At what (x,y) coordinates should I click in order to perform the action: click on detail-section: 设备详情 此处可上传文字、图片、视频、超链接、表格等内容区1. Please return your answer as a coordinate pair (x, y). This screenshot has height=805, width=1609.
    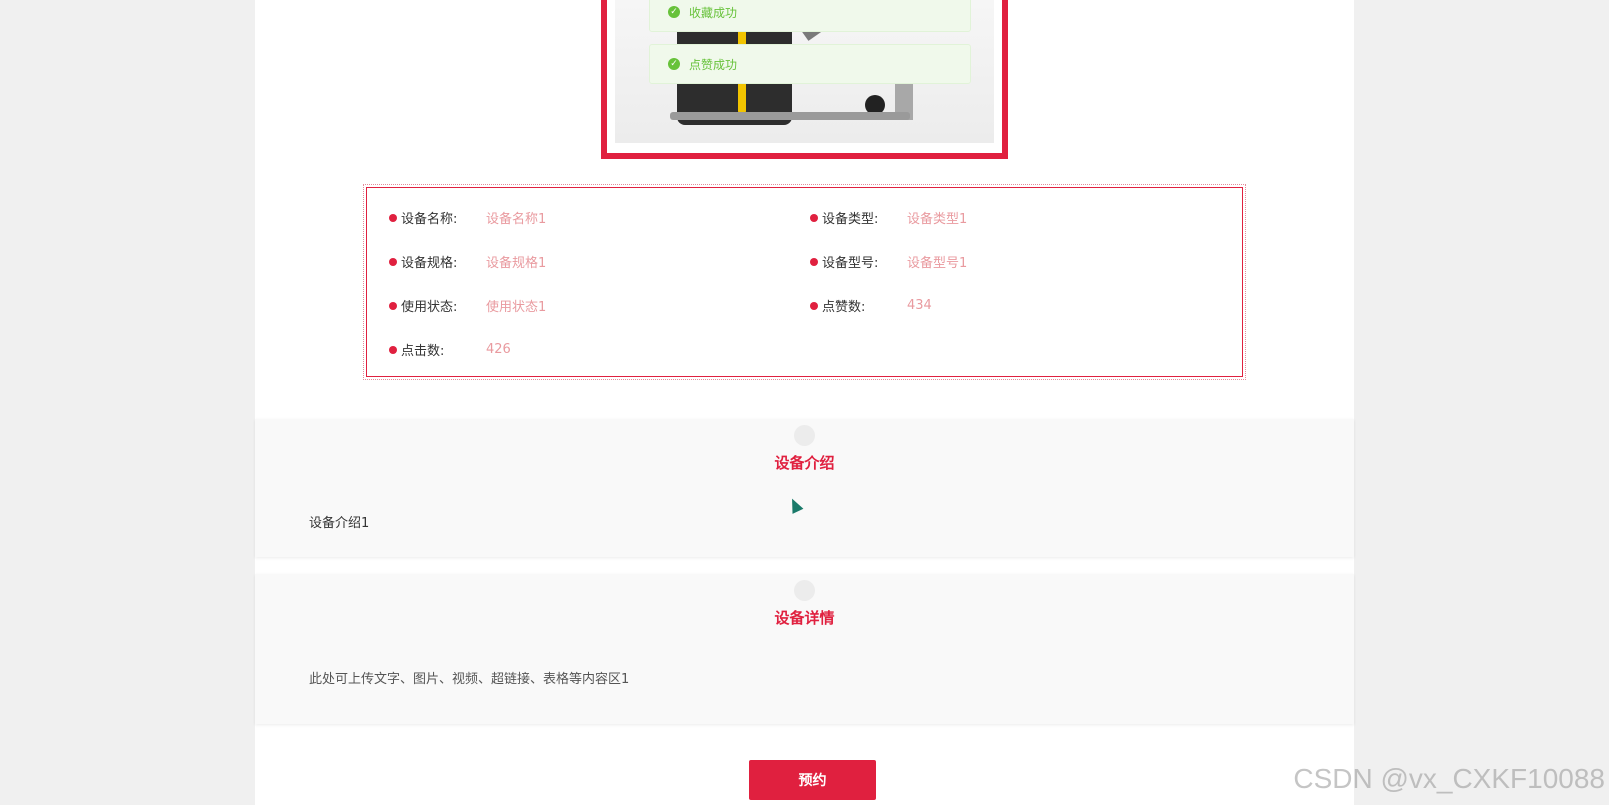
    Looking at the image, I should click on (804, 649).